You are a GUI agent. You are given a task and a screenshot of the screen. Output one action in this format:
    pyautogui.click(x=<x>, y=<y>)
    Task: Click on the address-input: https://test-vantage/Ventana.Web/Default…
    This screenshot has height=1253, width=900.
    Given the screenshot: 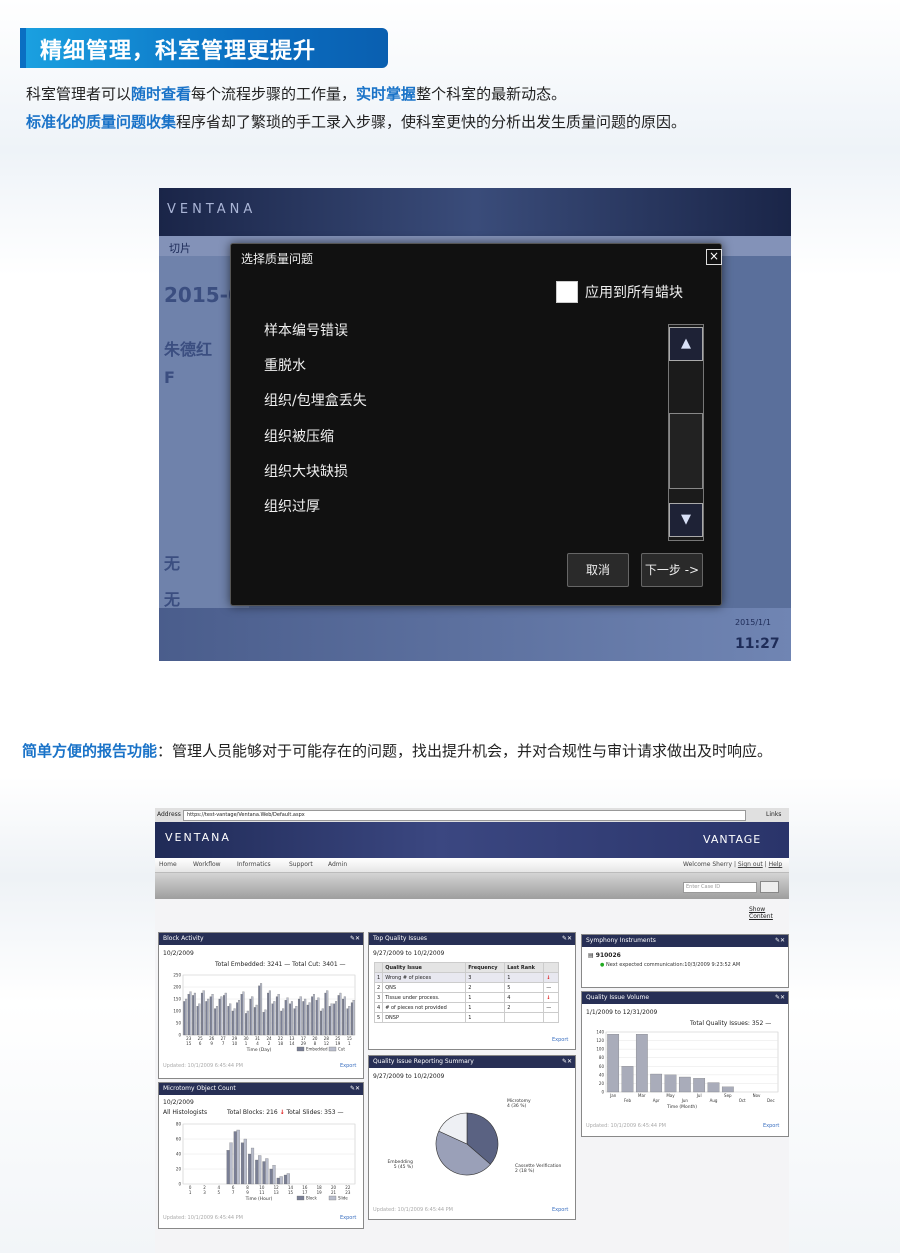 What is the action you would take?
    pyautogui.click(x=464, y=815)
    